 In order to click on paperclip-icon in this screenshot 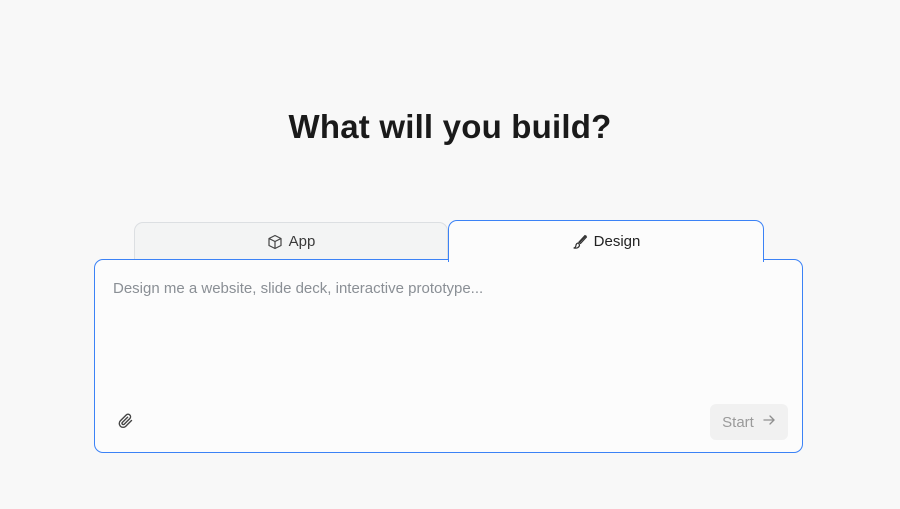, I will do `click(126, 423)`.